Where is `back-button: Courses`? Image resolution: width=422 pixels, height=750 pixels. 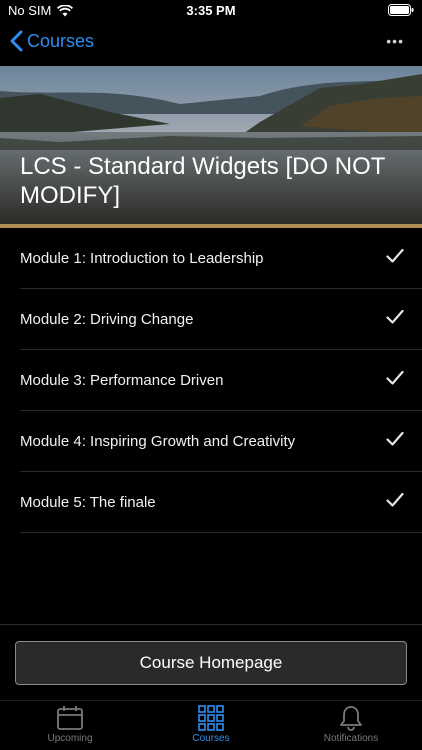
back-button: Courses is located at coordinates (52, 41).